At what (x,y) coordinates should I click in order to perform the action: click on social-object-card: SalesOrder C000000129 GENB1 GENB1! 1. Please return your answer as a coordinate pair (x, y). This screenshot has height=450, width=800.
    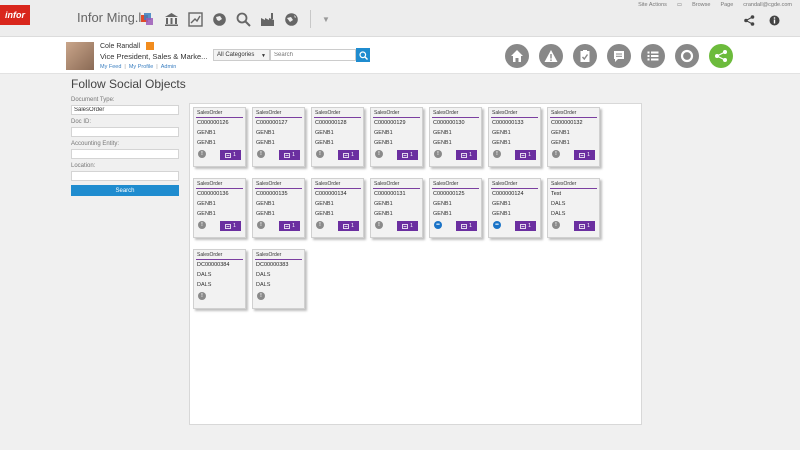
    Looking at the image, I should click on (396, 137).